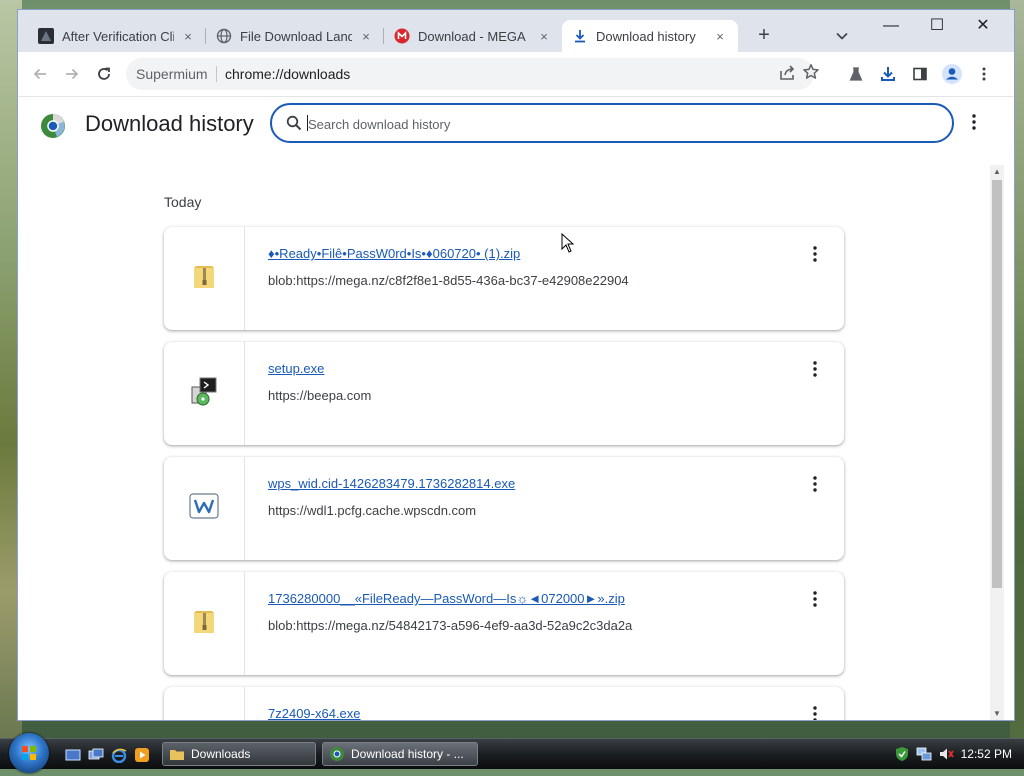 Image resolution: width=1024 pixels, height=776 pixels. I want to click on download-item: setup.exe https://beepa.com, so click(504, 393).